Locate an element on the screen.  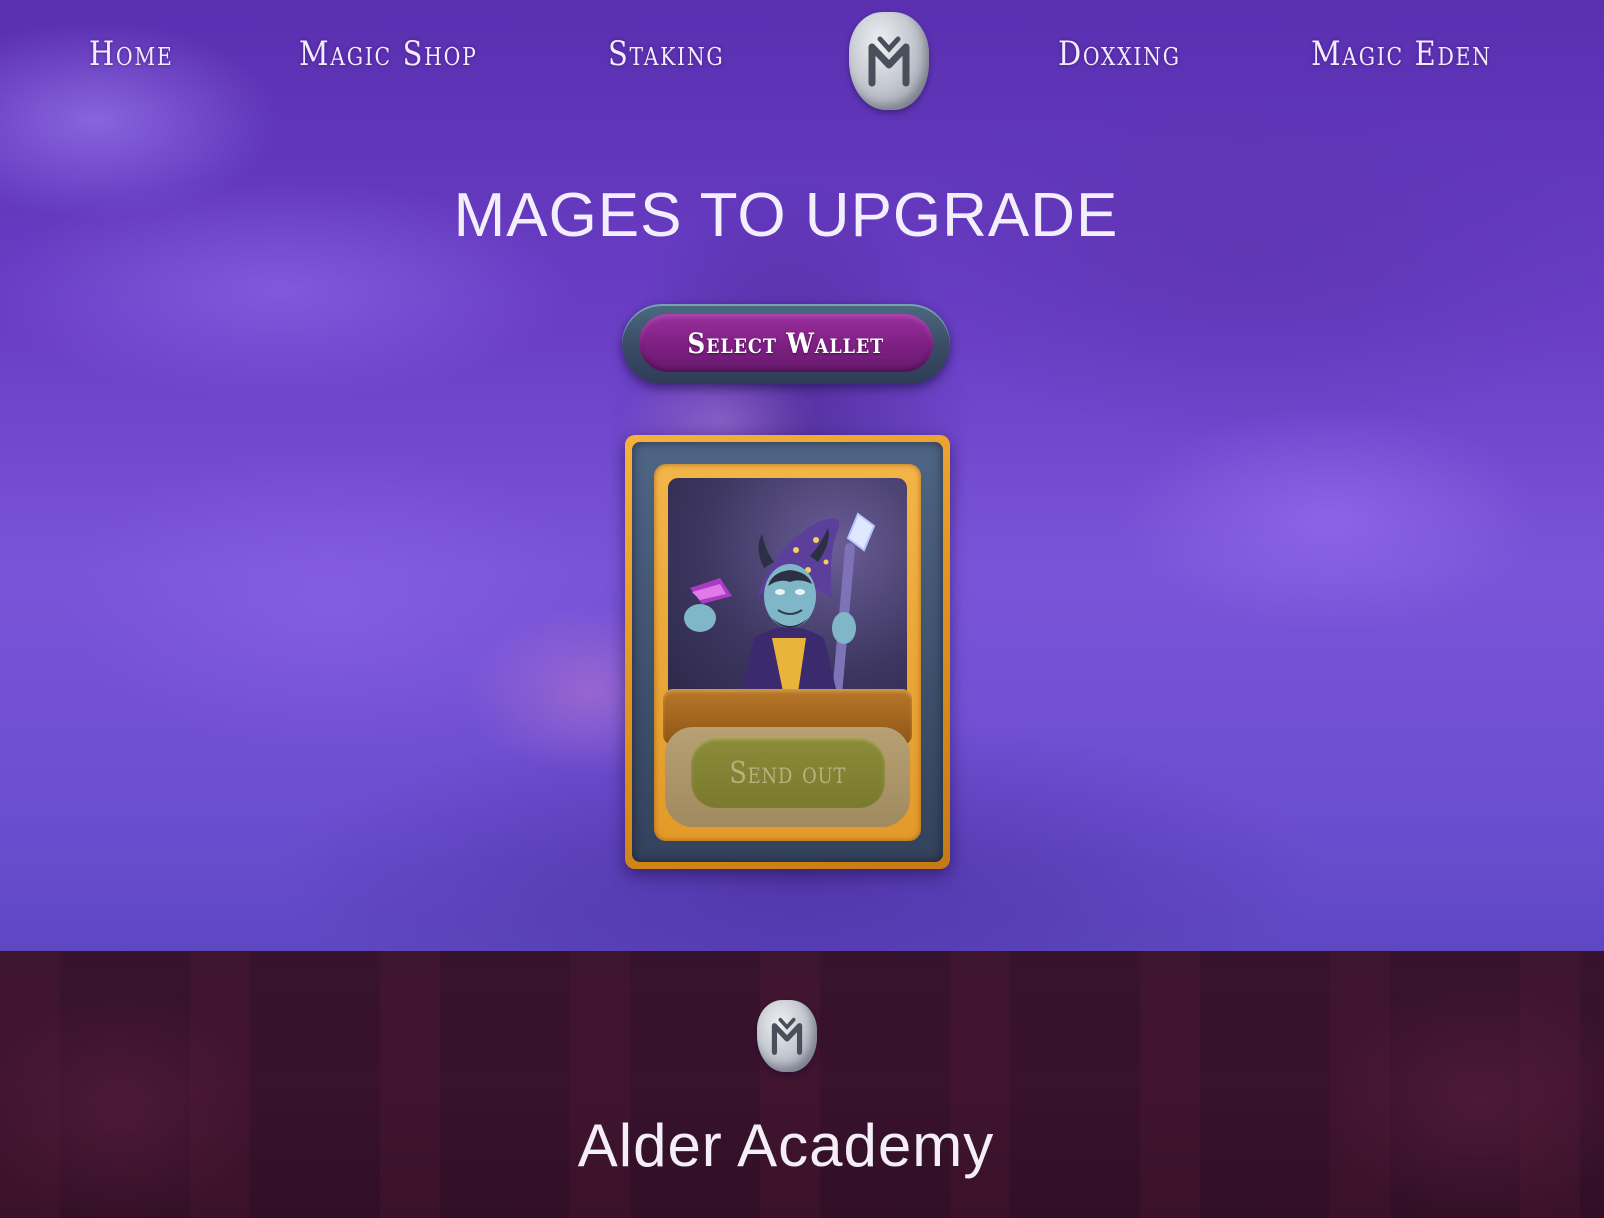
page-title: MAGES TO UPGRADE is located at coordinates (786, 215).